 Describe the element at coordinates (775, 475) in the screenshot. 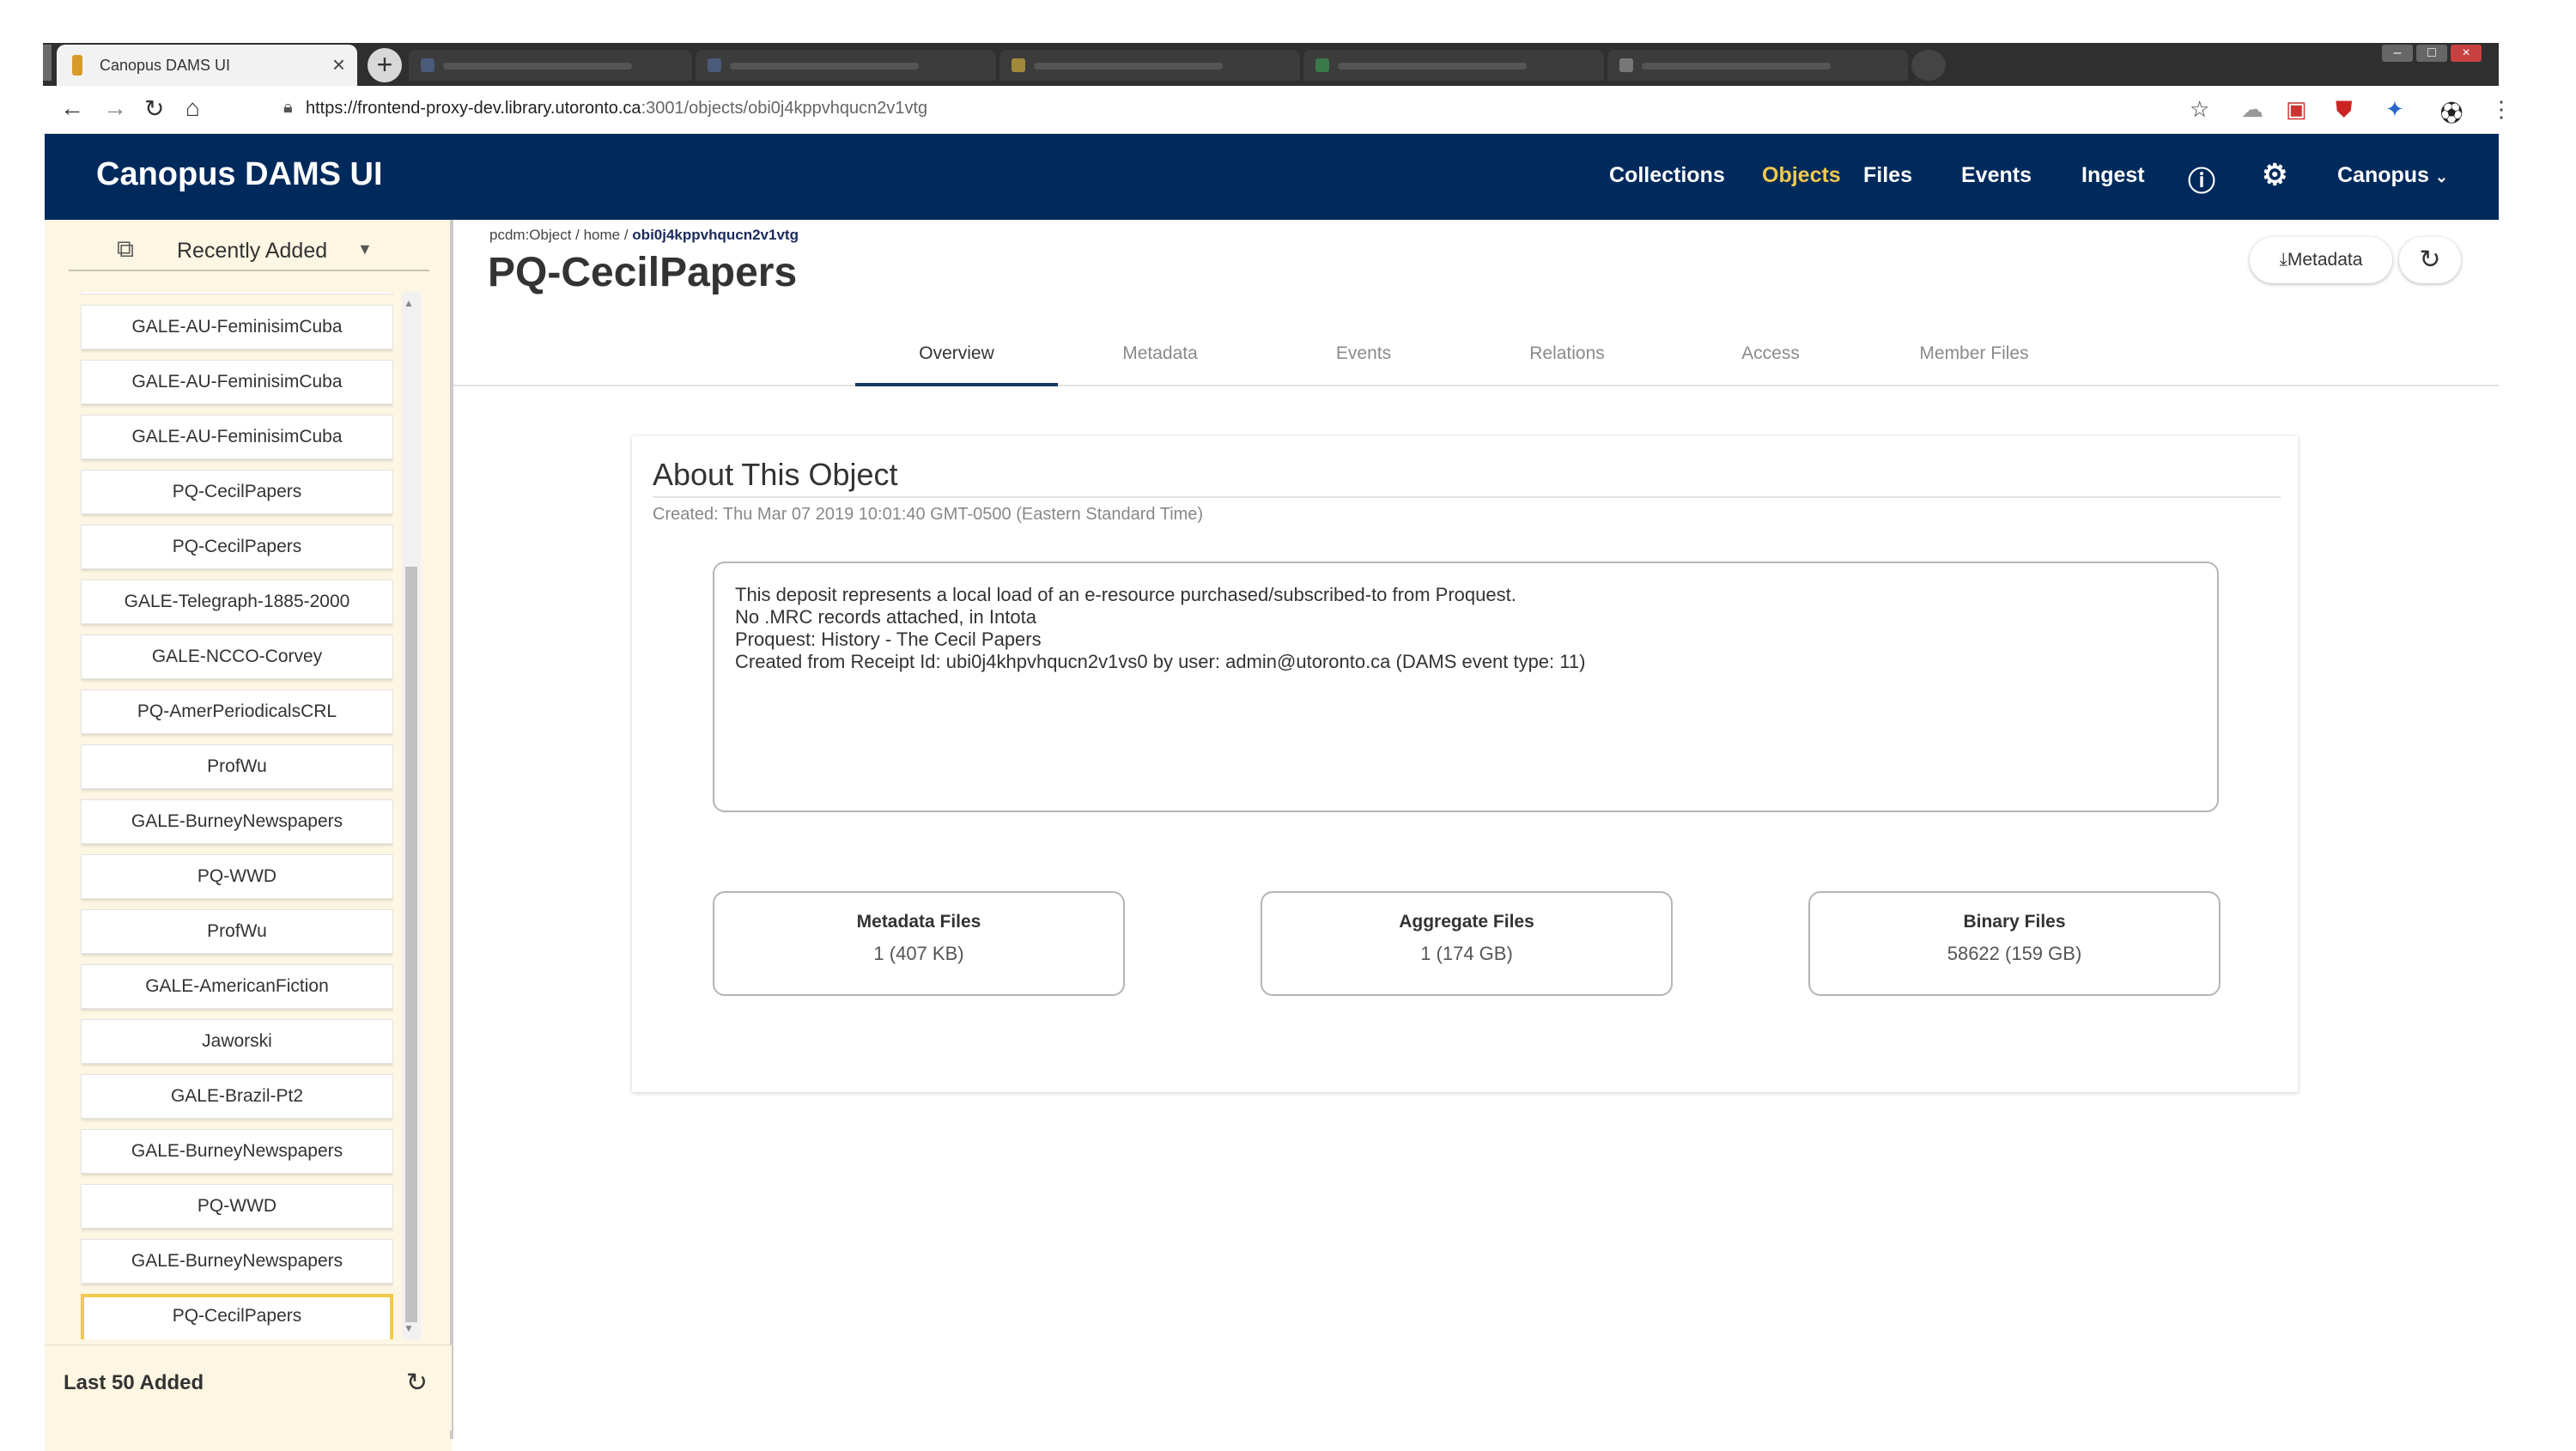

I see `card-title: About This Object` at that location.